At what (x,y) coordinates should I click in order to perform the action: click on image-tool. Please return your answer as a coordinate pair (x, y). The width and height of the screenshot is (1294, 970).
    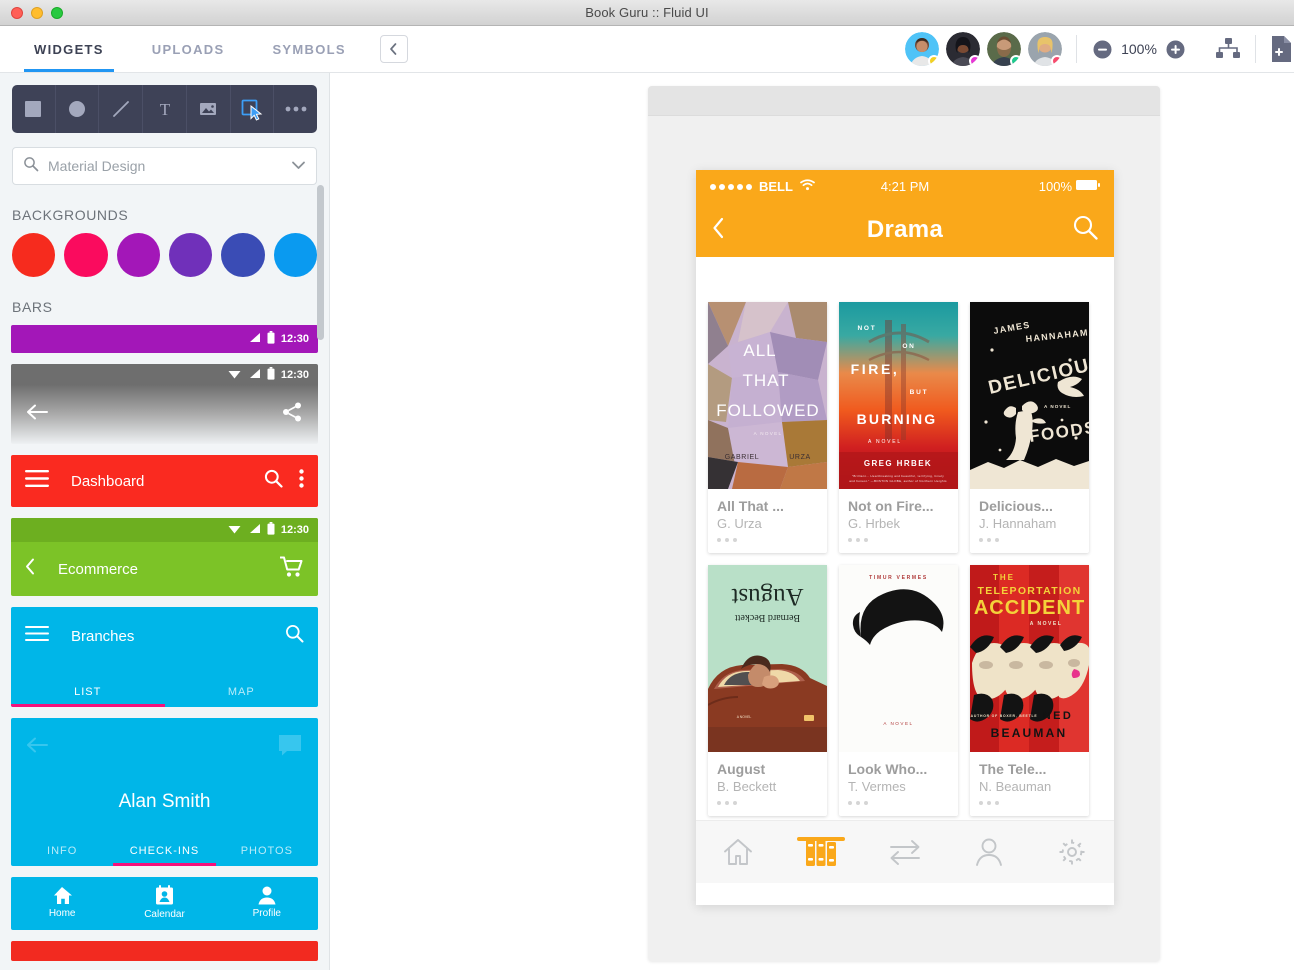
    Looking at the image, I should click on (209, 109).